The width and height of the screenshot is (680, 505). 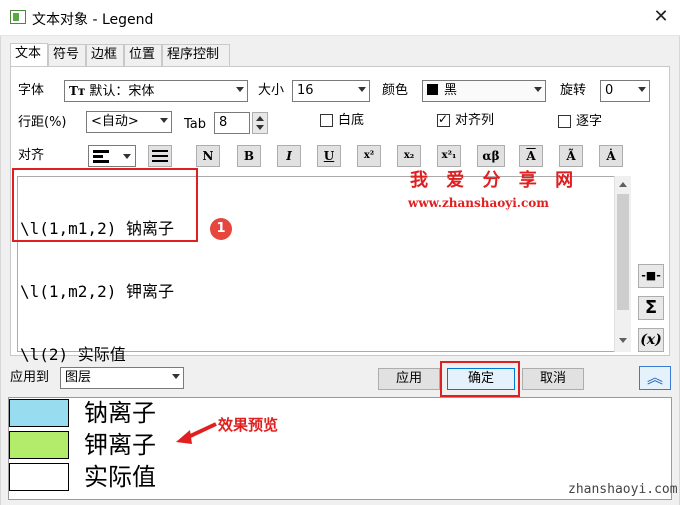 What do you see at coordinates (589, 121) in the screenshot?
I see `char-by-char-label: 逐字` at bounding box center [589, 121].